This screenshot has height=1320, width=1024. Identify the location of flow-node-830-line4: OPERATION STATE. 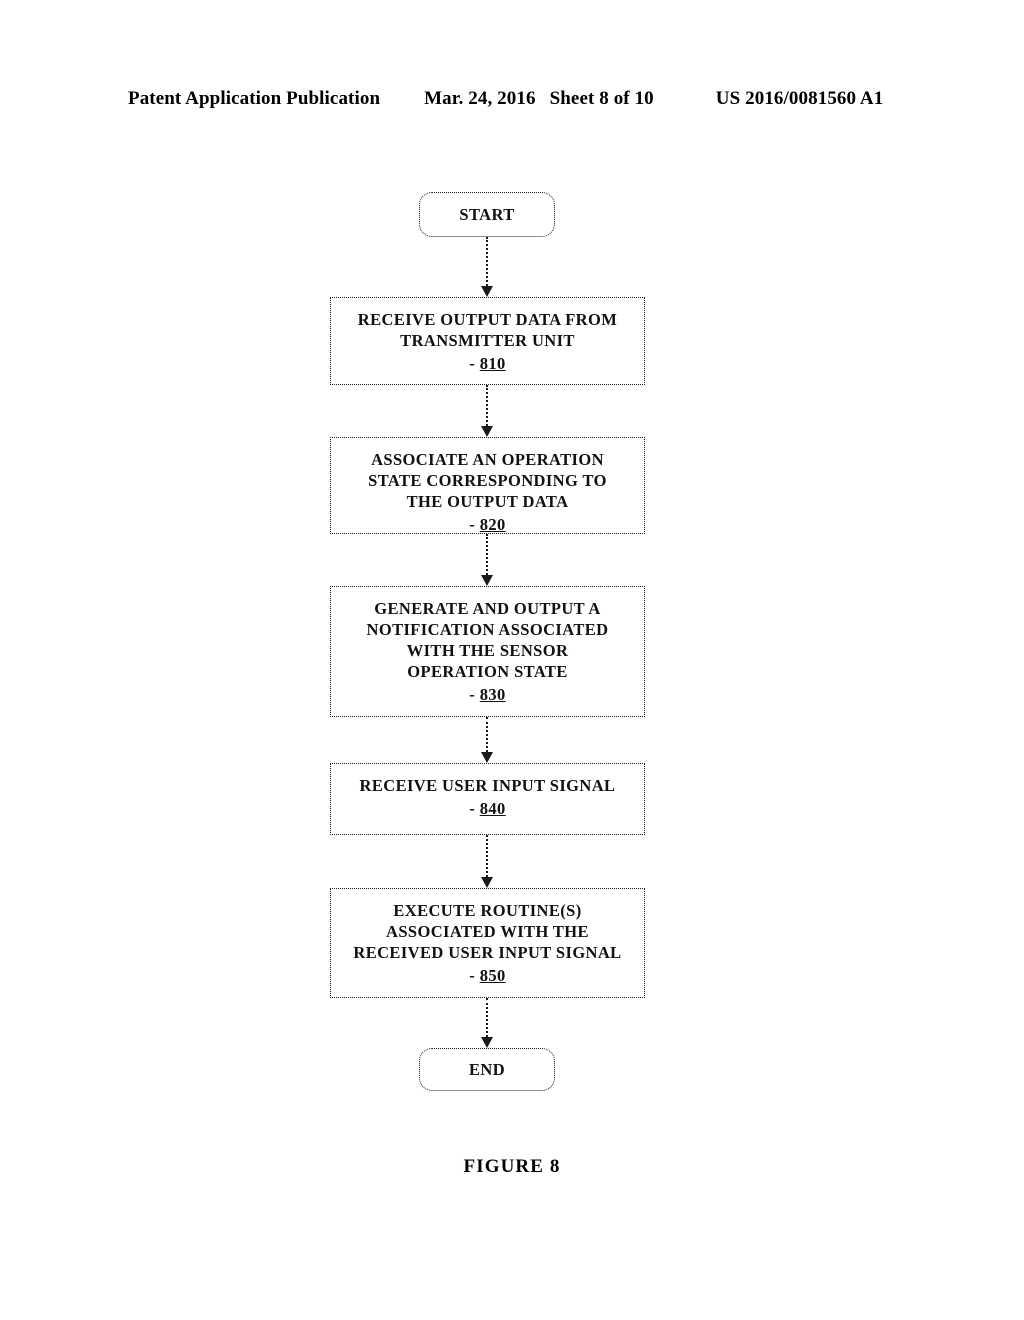
(487, 671).